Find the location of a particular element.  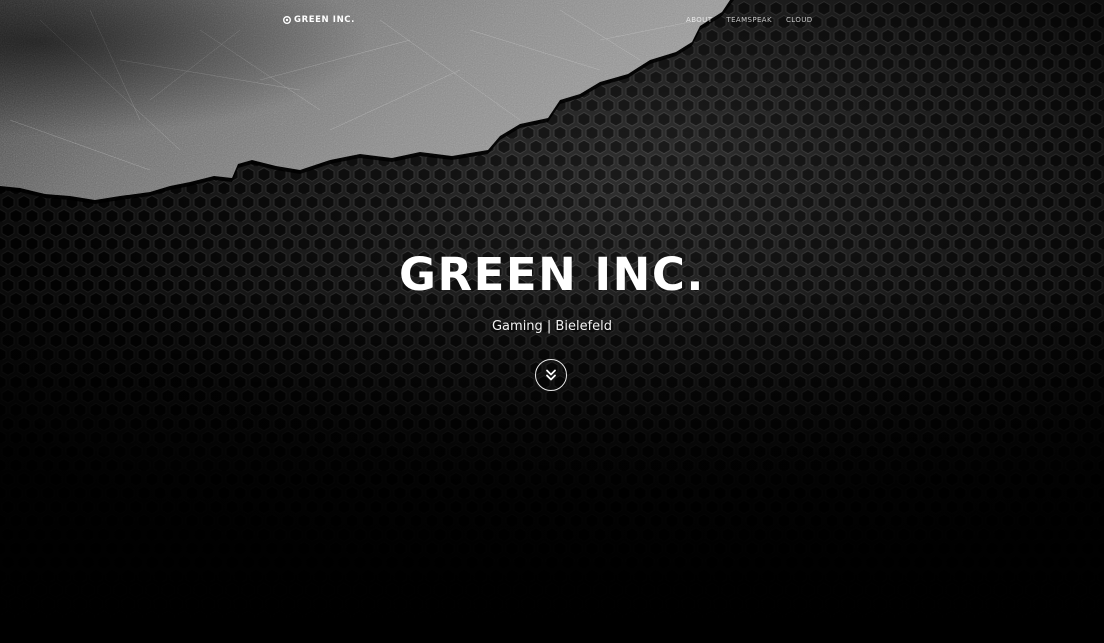

hero-title: GREEN INC. is located at coordinates (552, 274).